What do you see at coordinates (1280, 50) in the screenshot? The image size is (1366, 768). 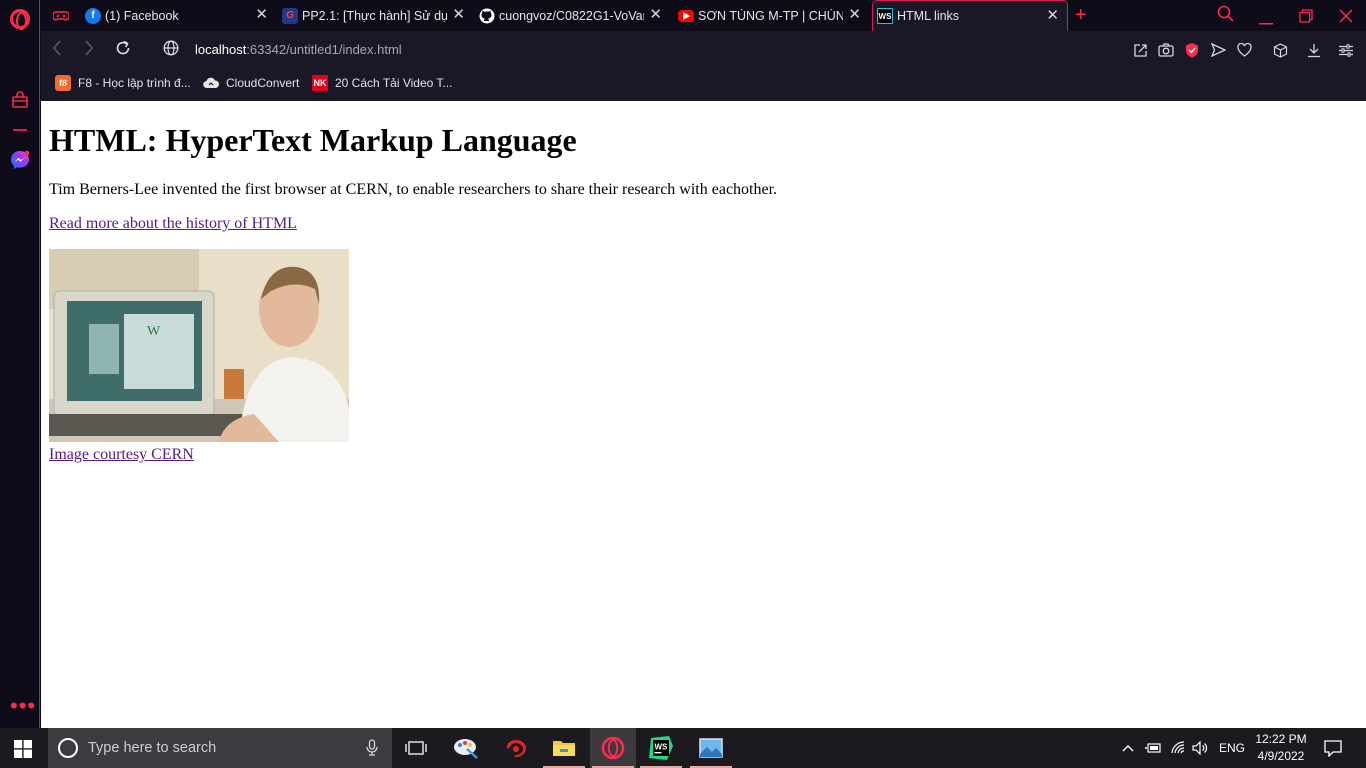 I see `extensions-cube-icon` at bounding box center [1280, 50].